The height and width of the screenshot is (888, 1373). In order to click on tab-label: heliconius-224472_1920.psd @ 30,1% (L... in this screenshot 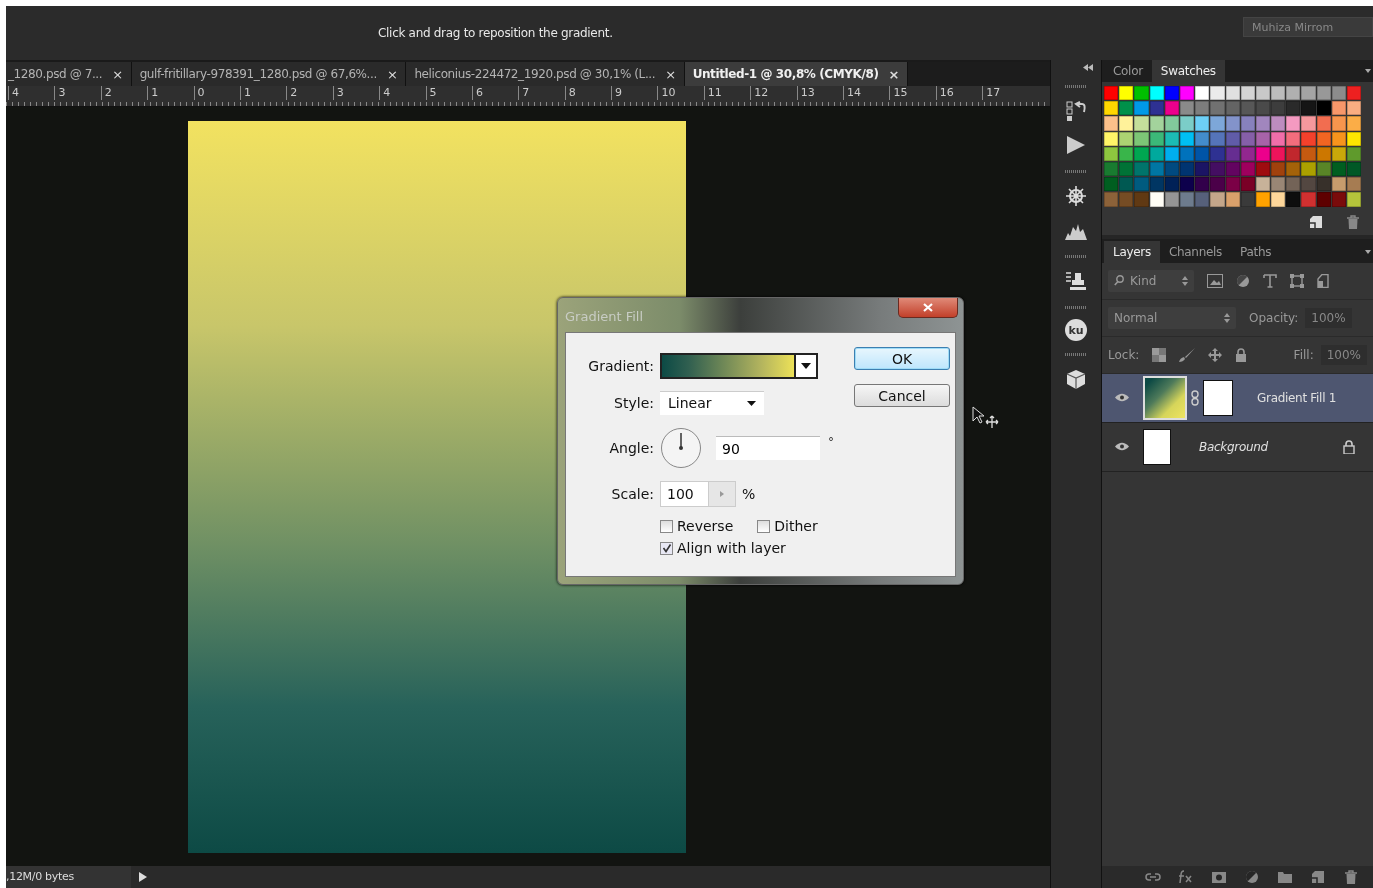, I will do `click(535, 74)`.